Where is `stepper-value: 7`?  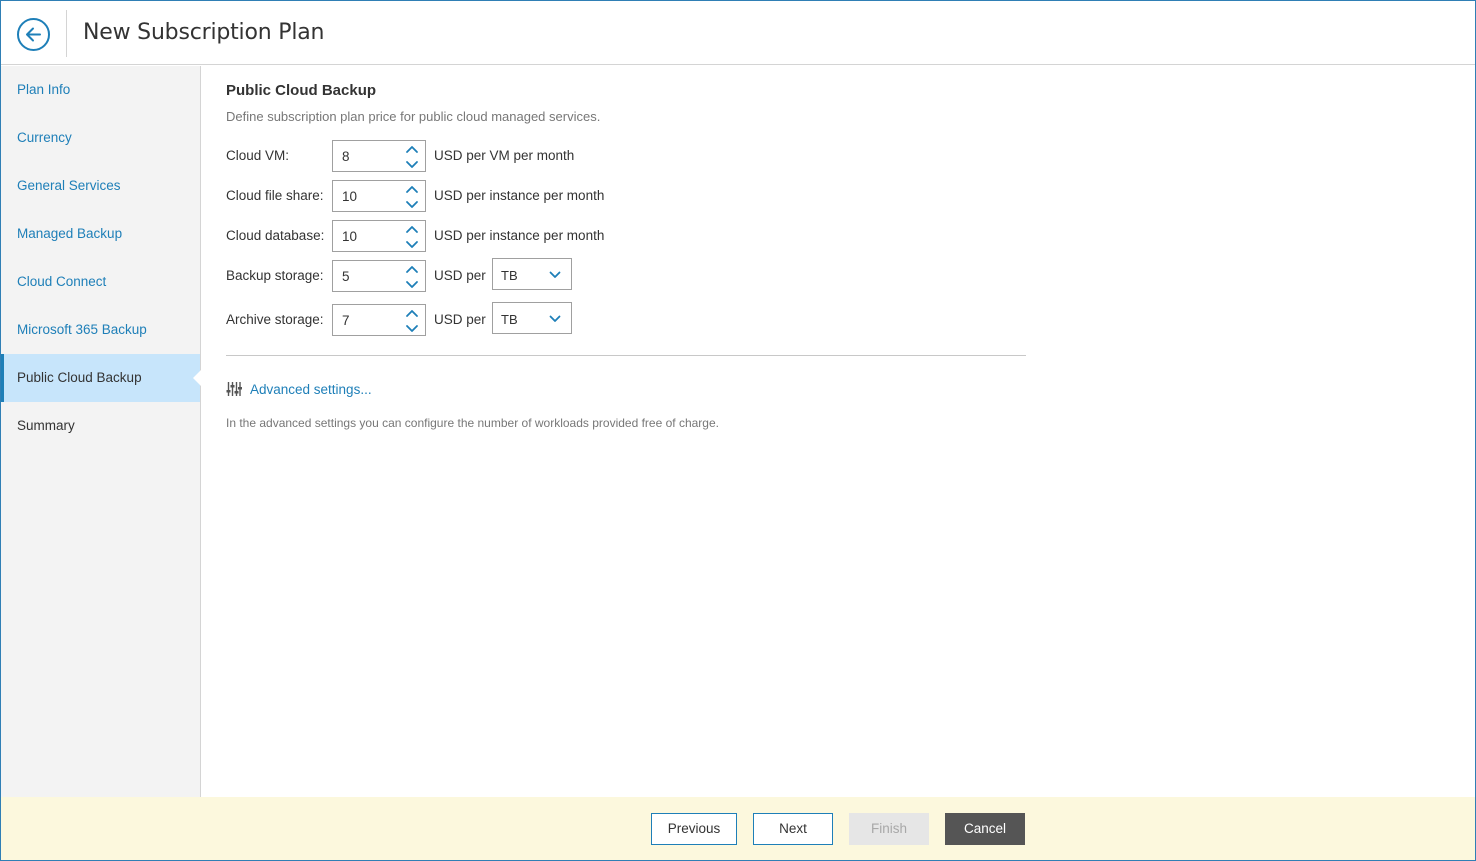
stepper-value: 7 is located at coordinates (346, 320).